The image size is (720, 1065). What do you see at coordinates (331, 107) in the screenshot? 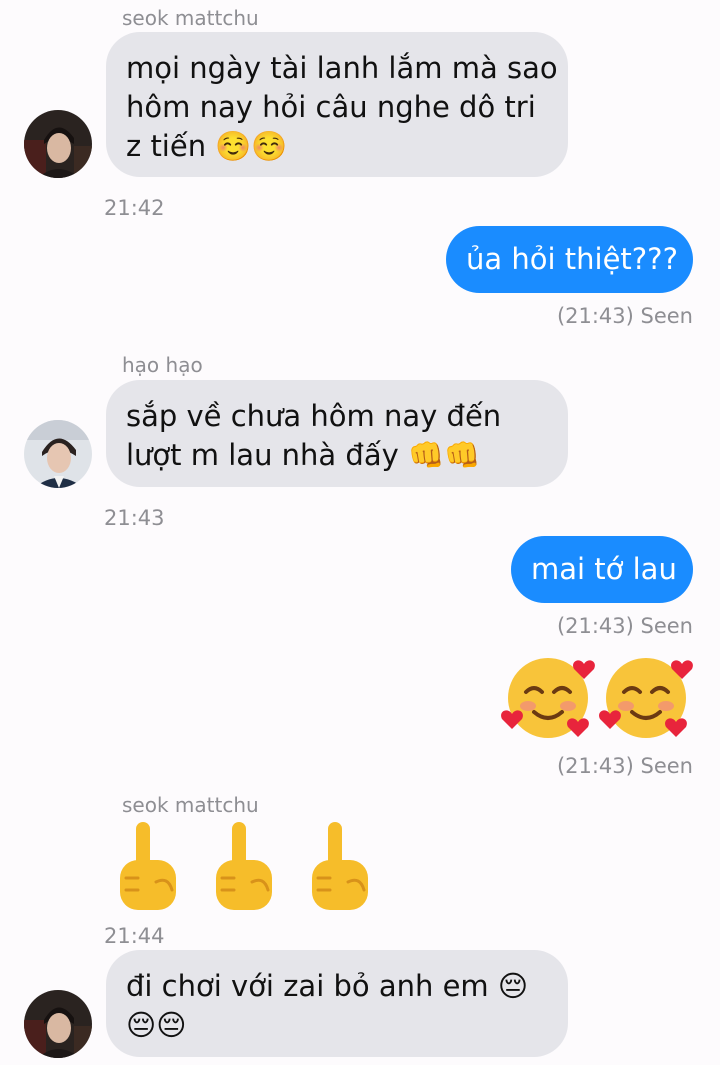
I see `message-text-line: hôm nay hỏi câu nghe dô tri` at bounding box center [331, 107].